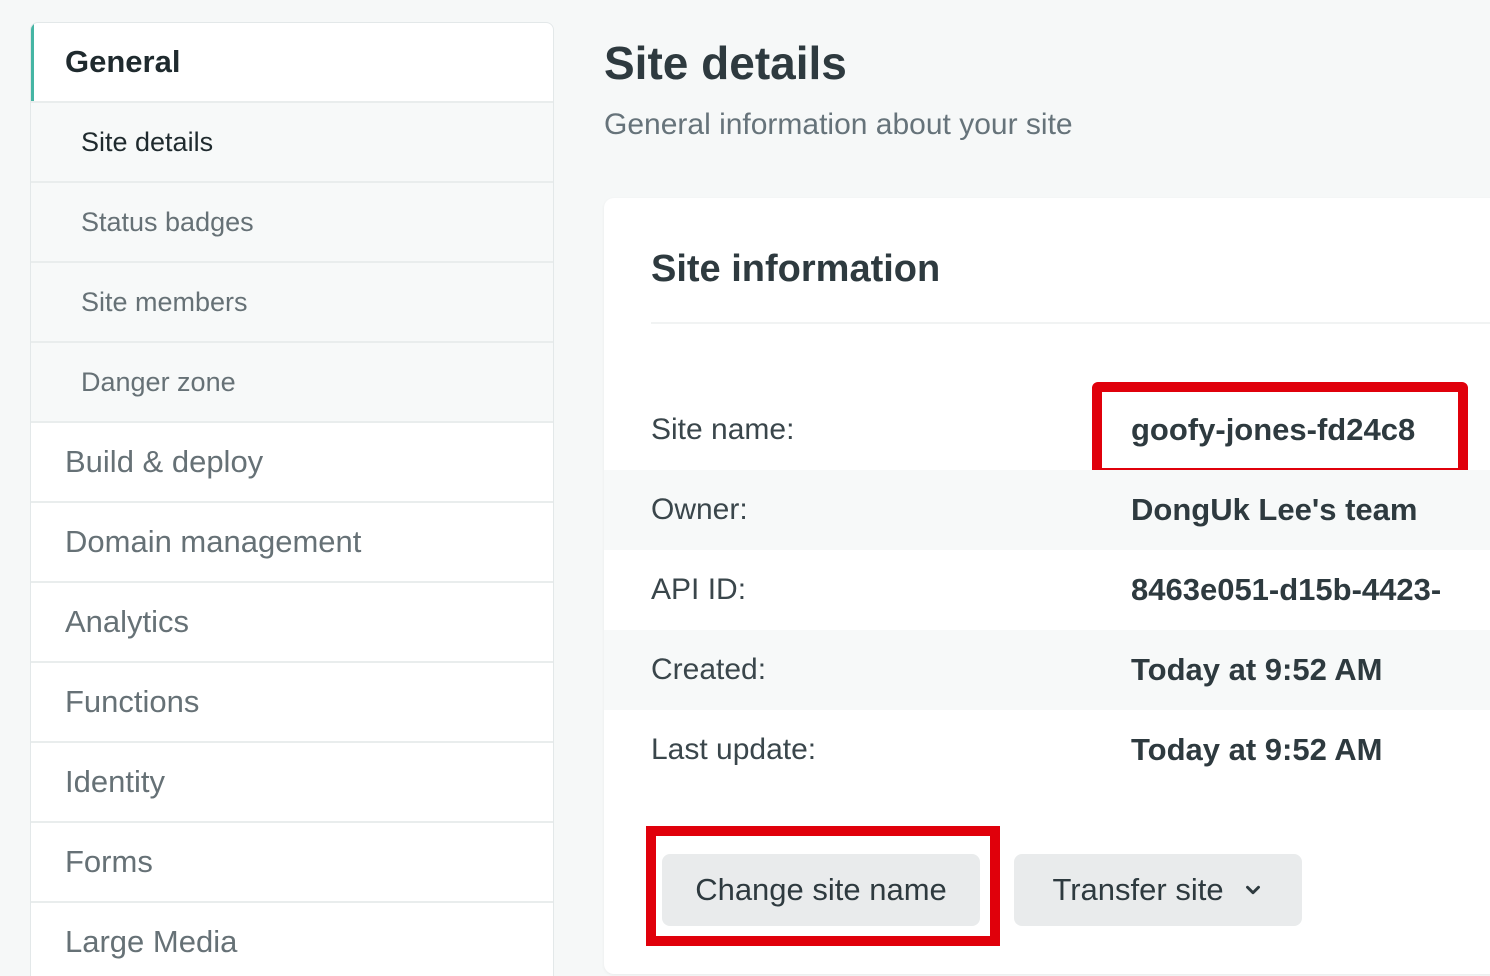 Image resolution: width=1490 pixels, height=976 pixels. What do you see at coordinates (292, 223) in the screenshot?
I see `sidebar-subitem-status-badges: Status badges` at bounding box center [292, 223].